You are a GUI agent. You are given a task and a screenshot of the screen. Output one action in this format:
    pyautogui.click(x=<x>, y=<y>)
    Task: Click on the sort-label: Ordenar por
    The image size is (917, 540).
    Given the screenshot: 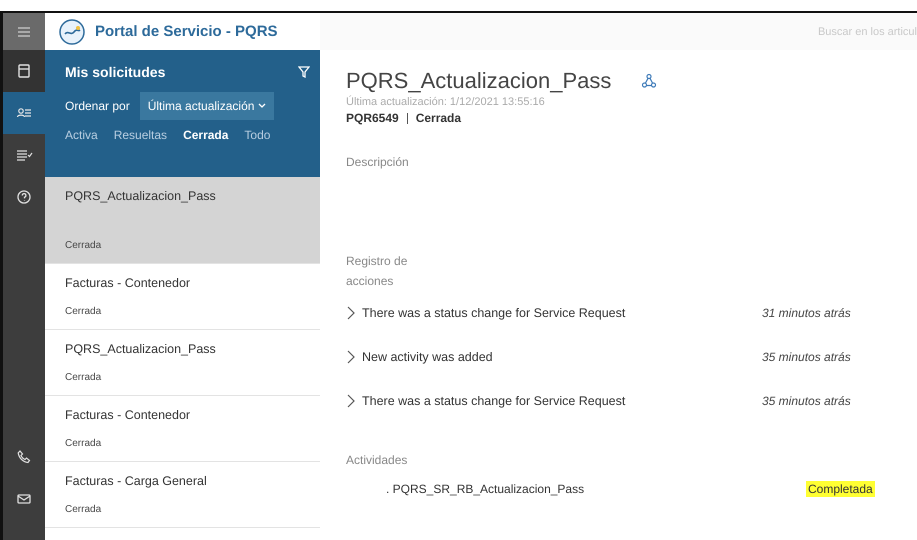 What is the action you would take?
    pyautogui.click(x=97, y=106)
    